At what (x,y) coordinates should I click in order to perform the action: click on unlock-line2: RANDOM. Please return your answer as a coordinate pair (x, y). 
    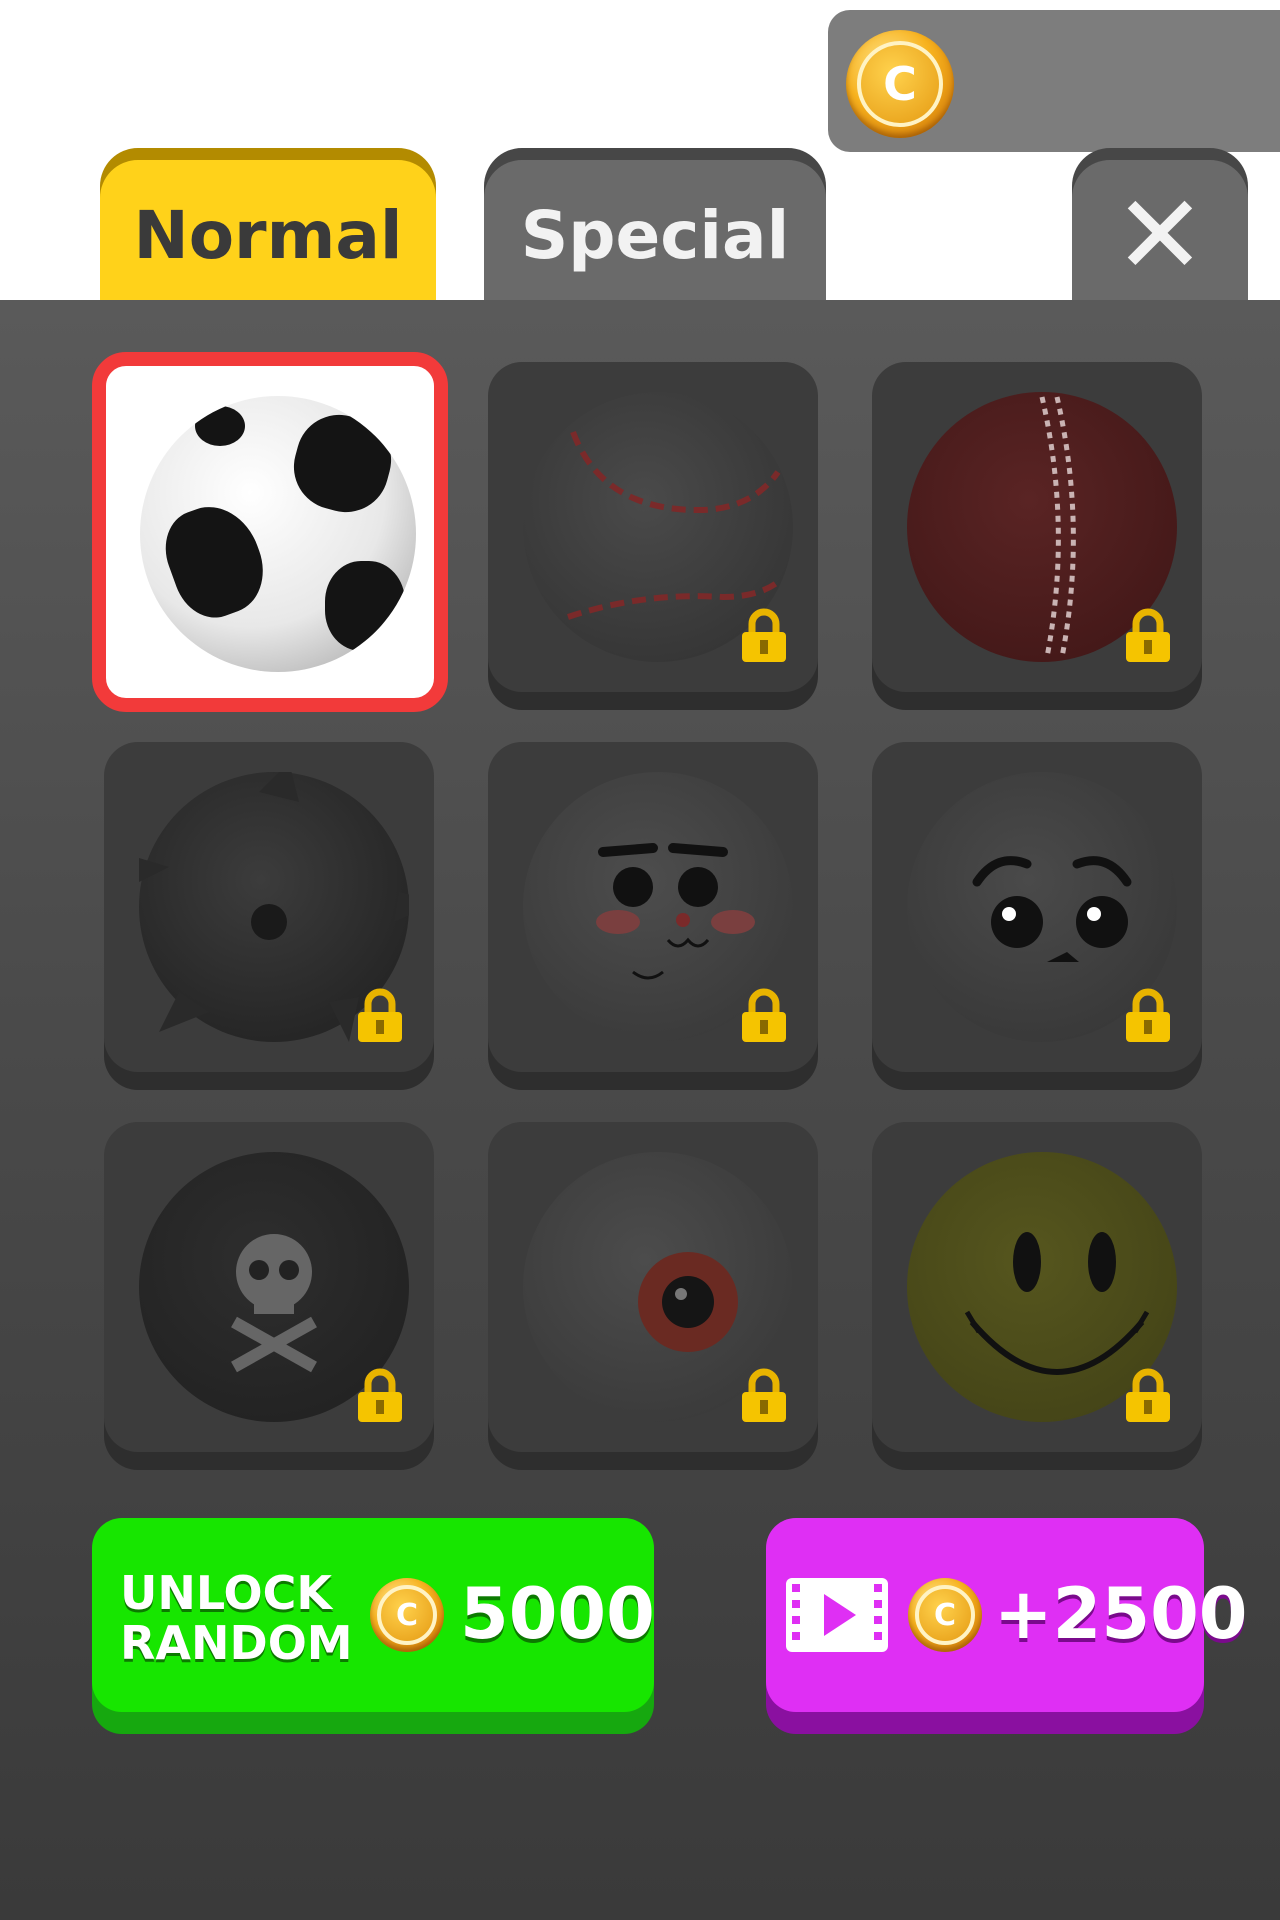
    Looking at the image, I should click on (236, 1643).